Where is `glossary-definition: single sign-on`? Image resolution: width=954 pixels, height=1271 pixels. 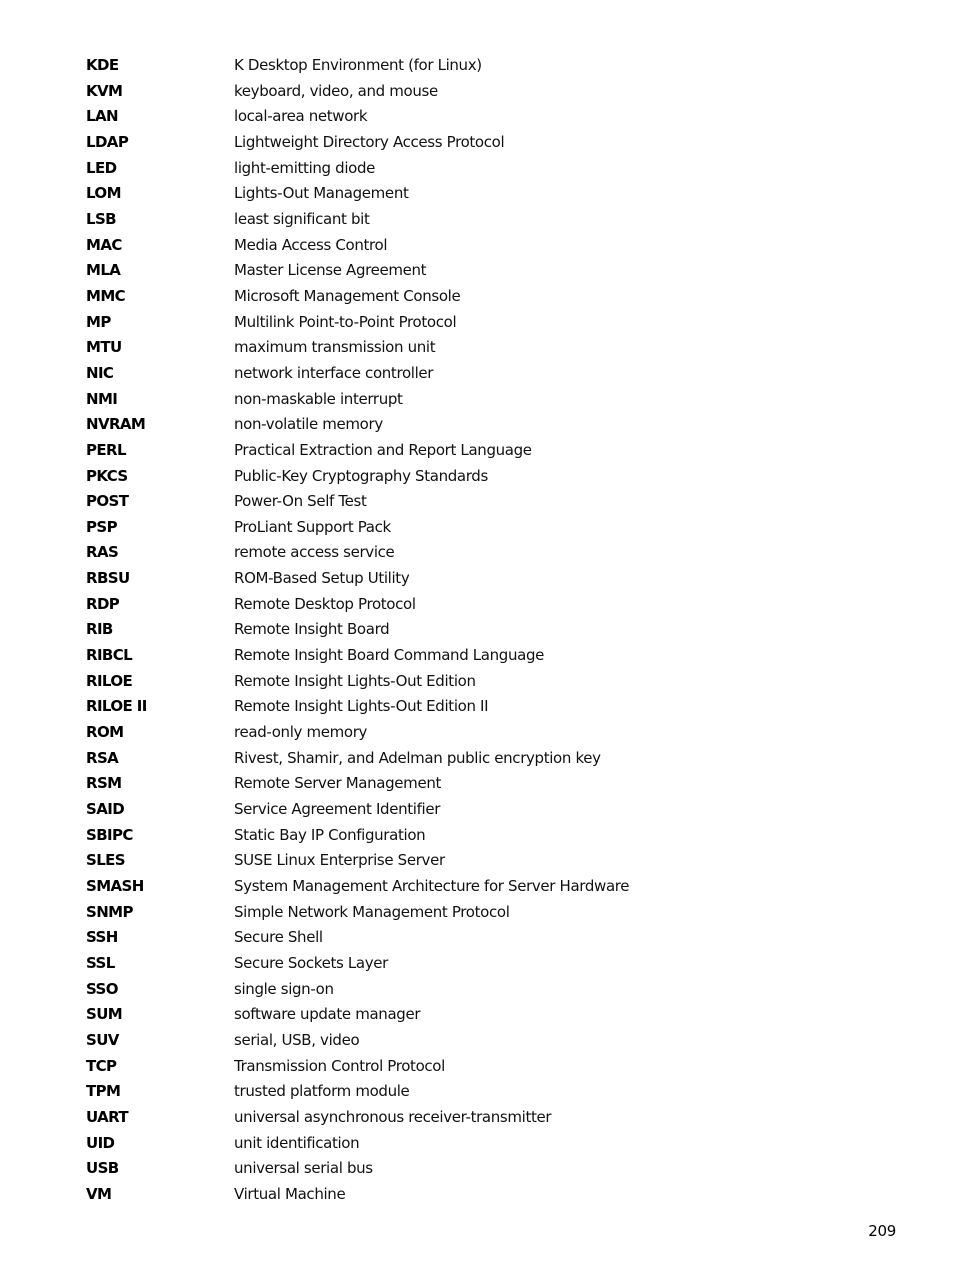 glossary-definition: single sign-on is located at coordinates (284, 988).